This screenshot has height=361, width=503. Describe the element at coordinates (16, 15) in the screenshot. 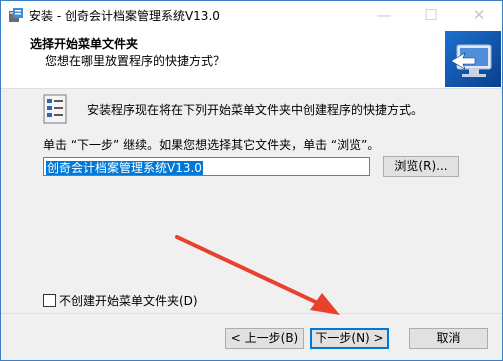

I see `installer-app-icon` at that location.